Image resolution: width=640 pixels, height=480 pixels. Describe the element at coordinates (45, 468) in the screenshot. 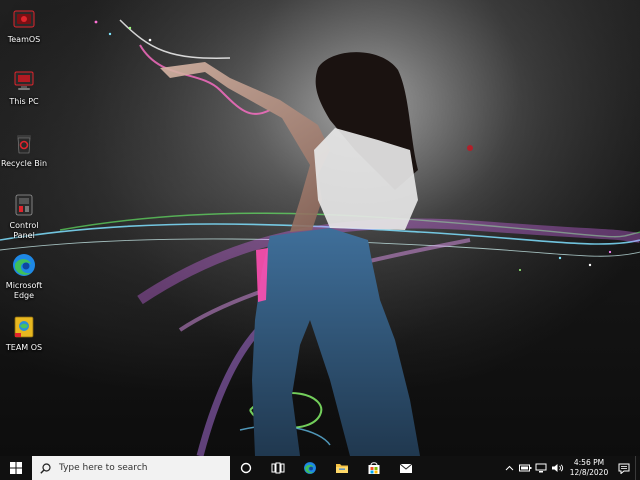

I see `search-icon` at that location.